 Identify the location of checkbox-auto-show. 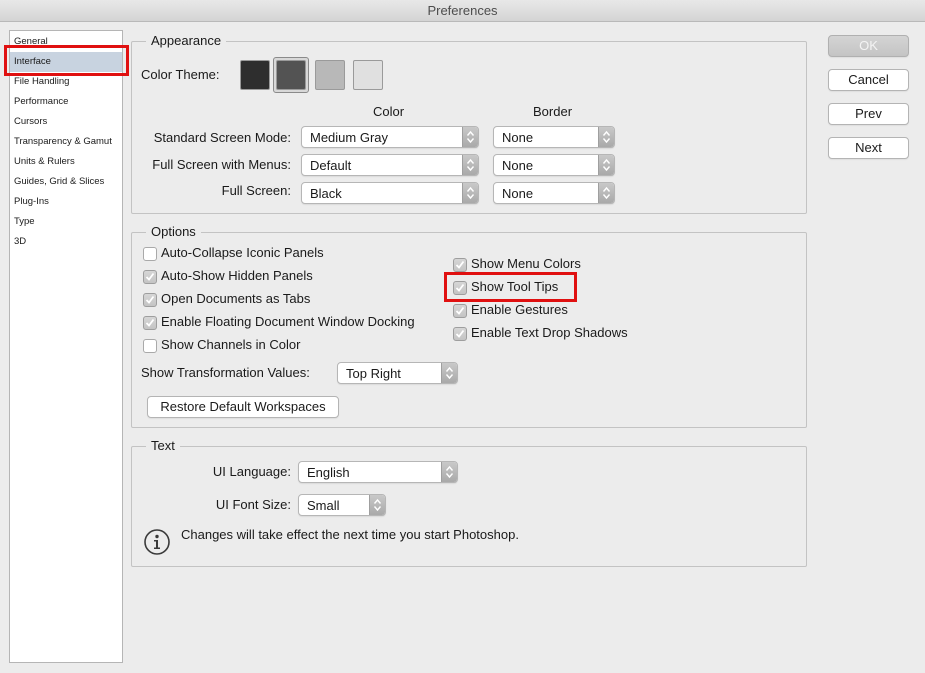
(150, 277).